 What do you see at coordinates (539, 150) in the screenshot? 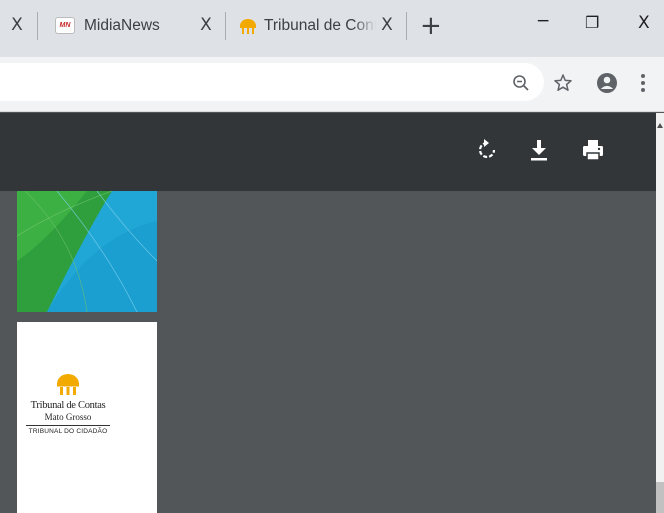
I see `download-icon` at bounding box center [539, 150].